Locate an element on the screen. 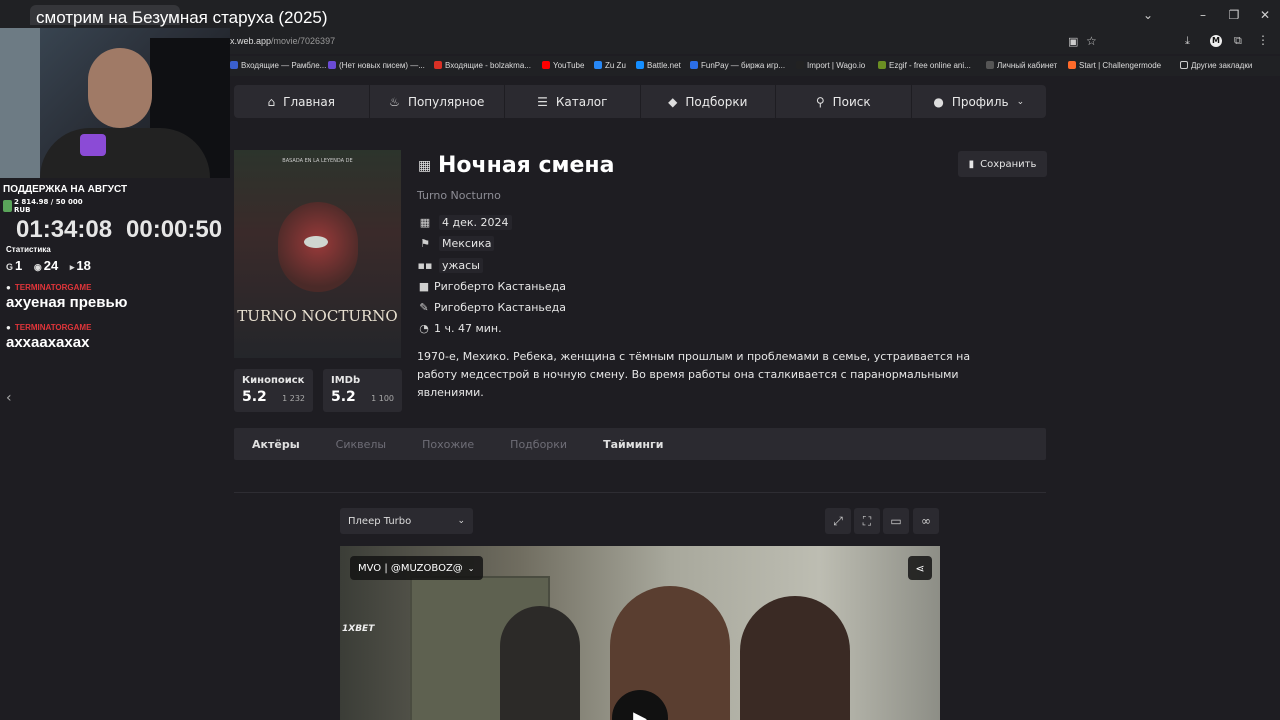  stack-icon: ☰ is located at coordinates (542, 101).